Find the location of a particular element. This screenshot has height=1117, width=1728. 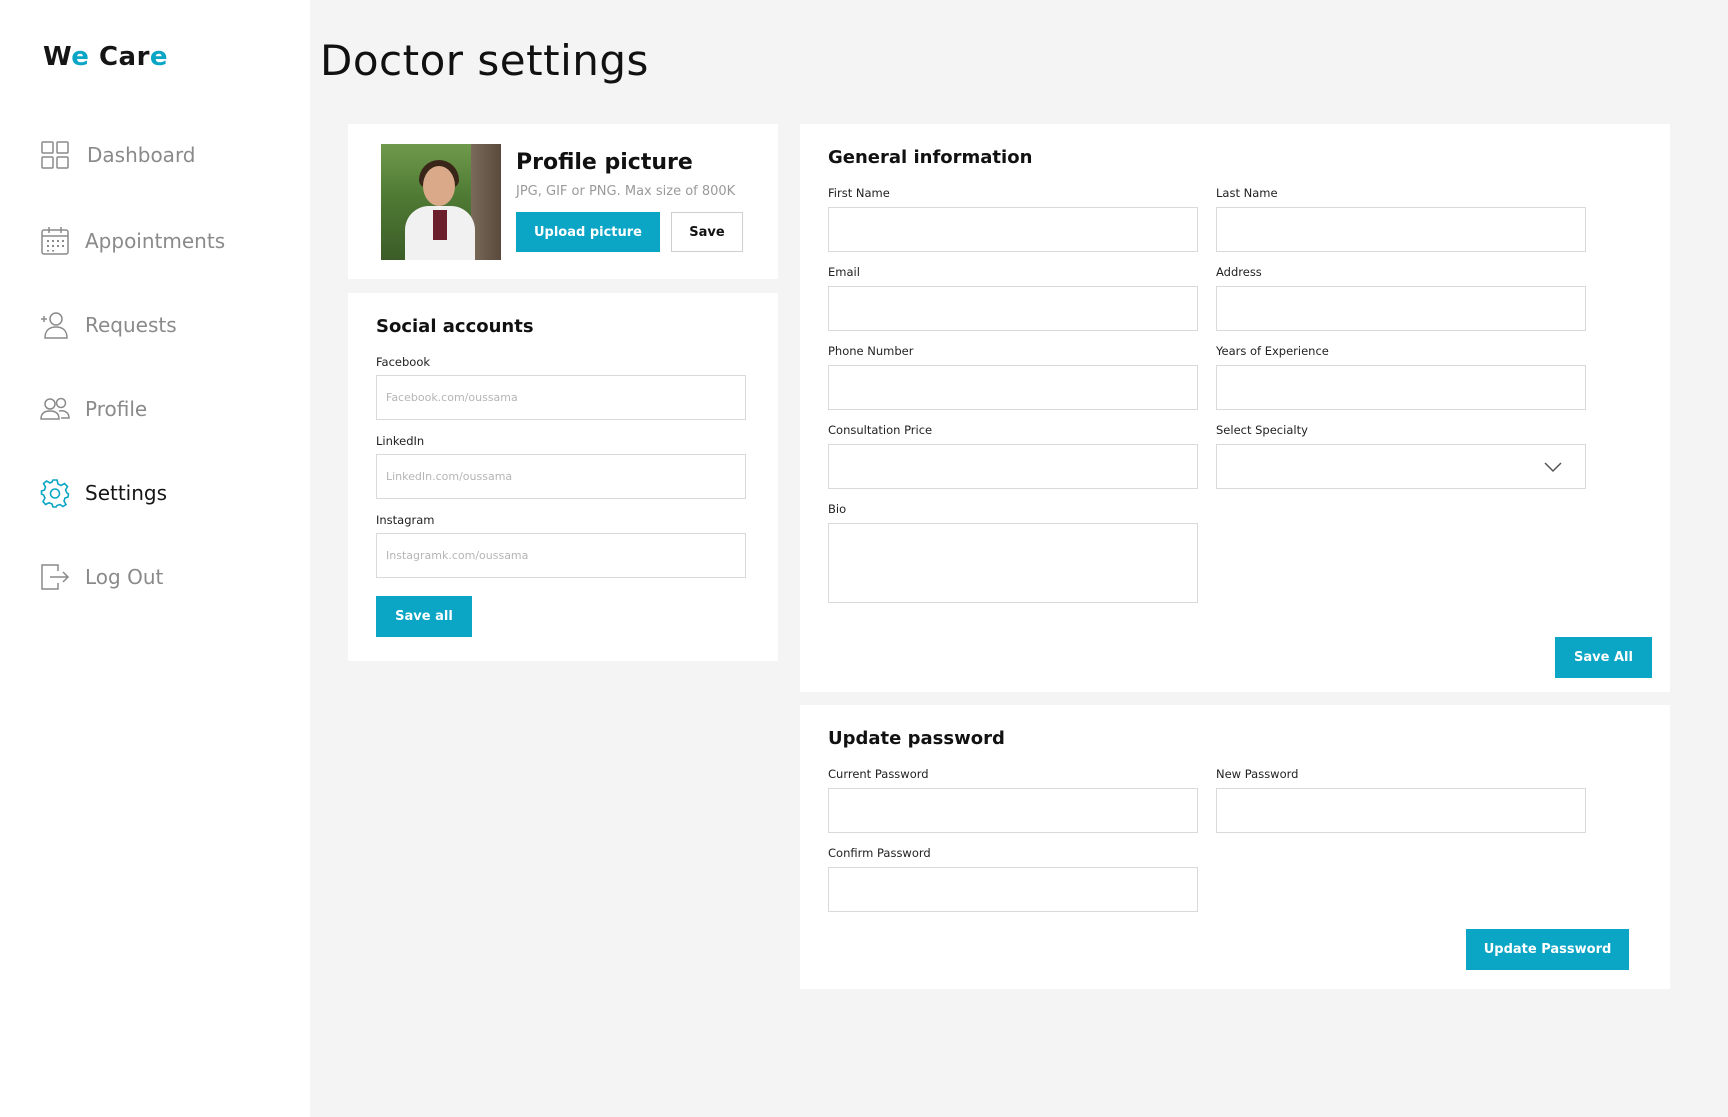

sidebar-item-settings: Settings is located at coordinates (103, 493).